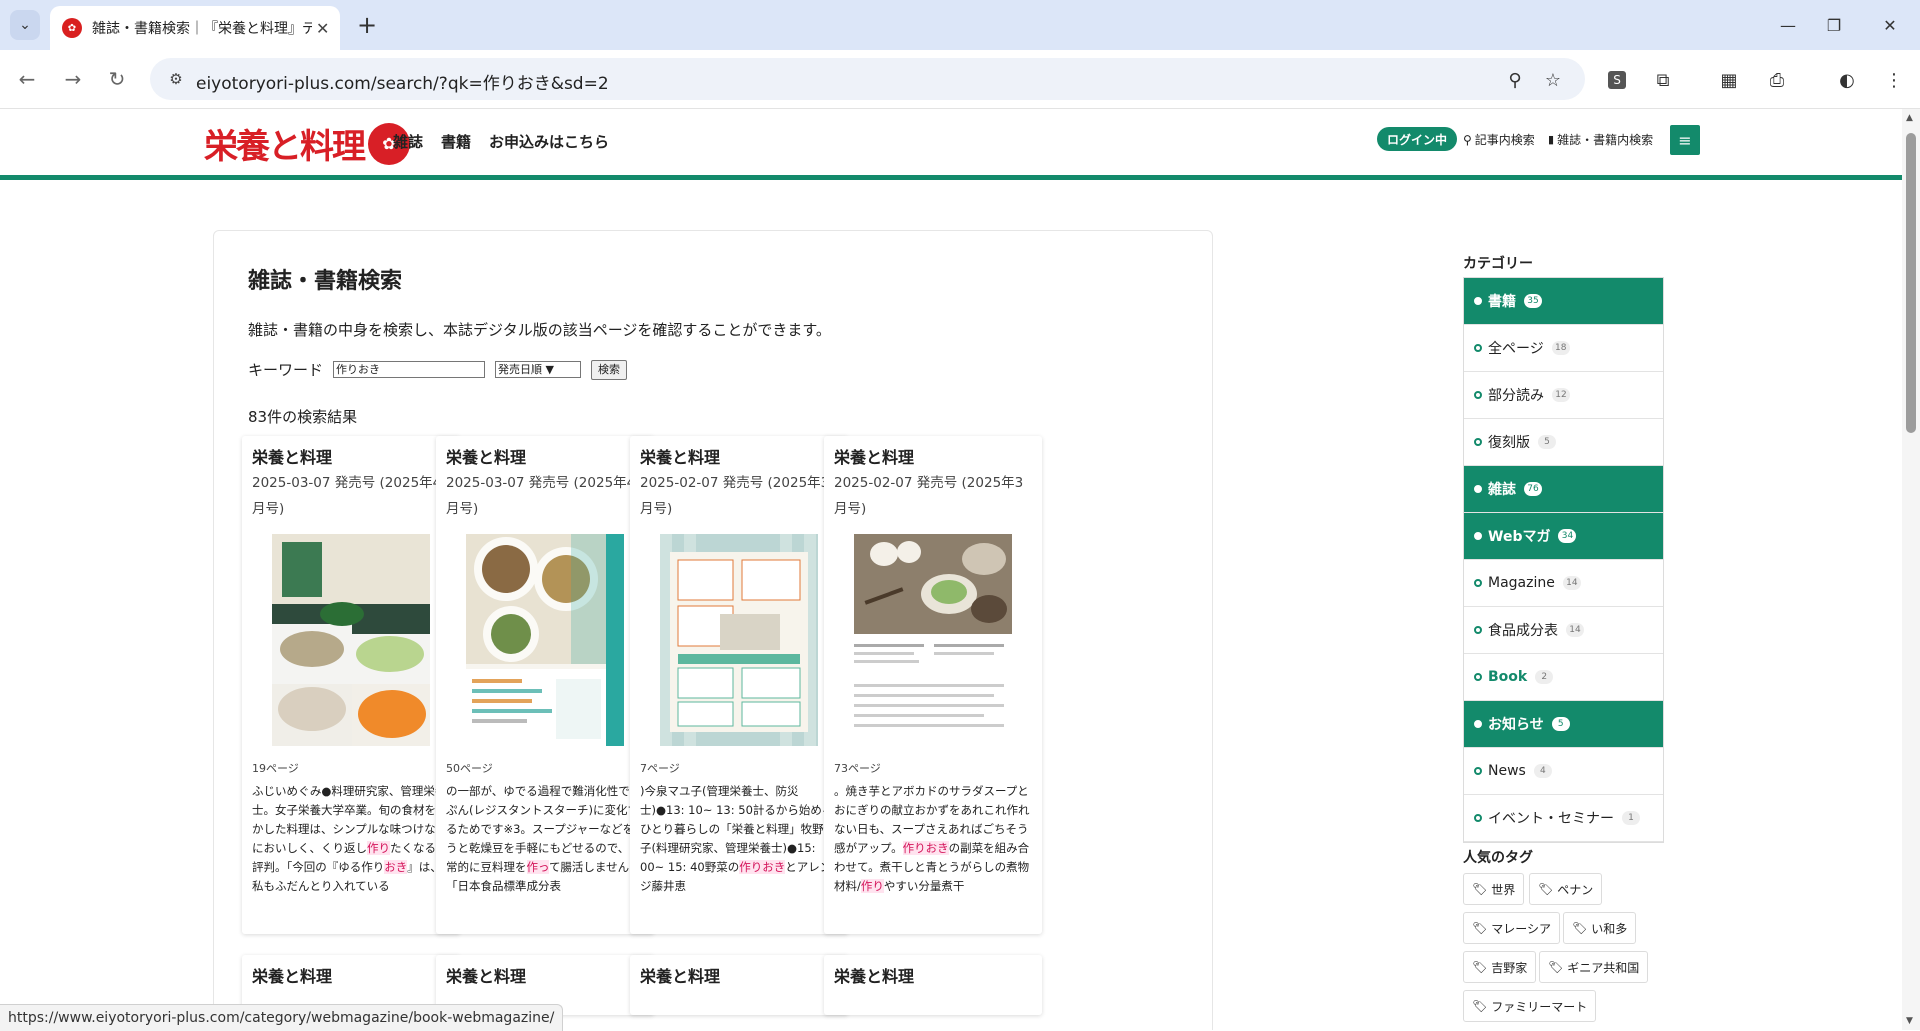  Describe the element at coordinates (1566, 889) in the screenshot. I see `tag-item: 🏷︎ ペナン` at that location.